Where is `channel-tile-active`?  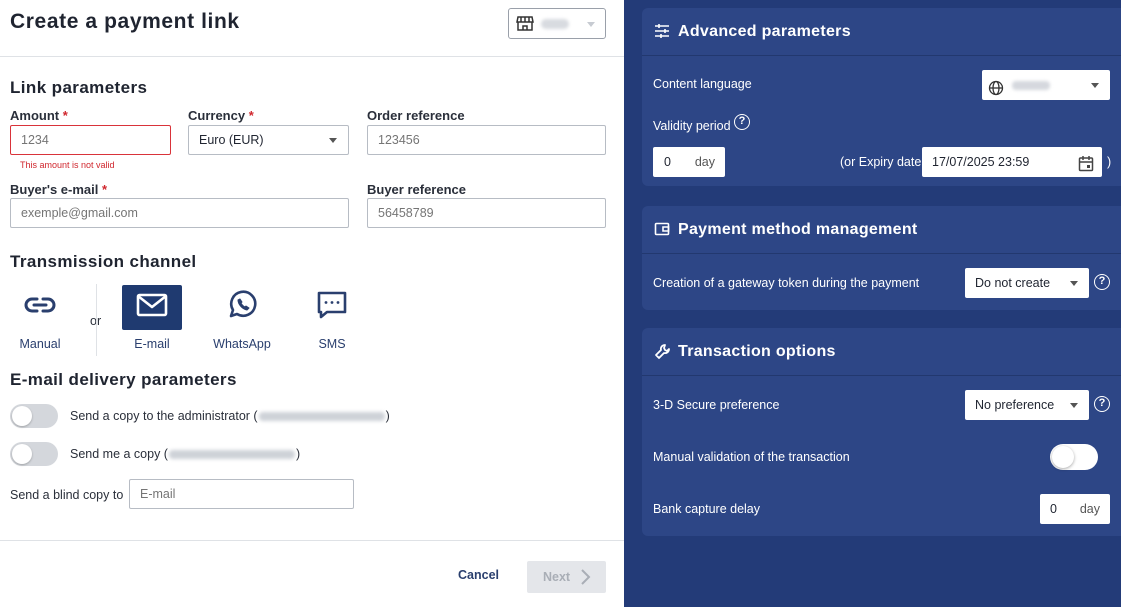
channel-tile-active is located at coordinates (152, 307).